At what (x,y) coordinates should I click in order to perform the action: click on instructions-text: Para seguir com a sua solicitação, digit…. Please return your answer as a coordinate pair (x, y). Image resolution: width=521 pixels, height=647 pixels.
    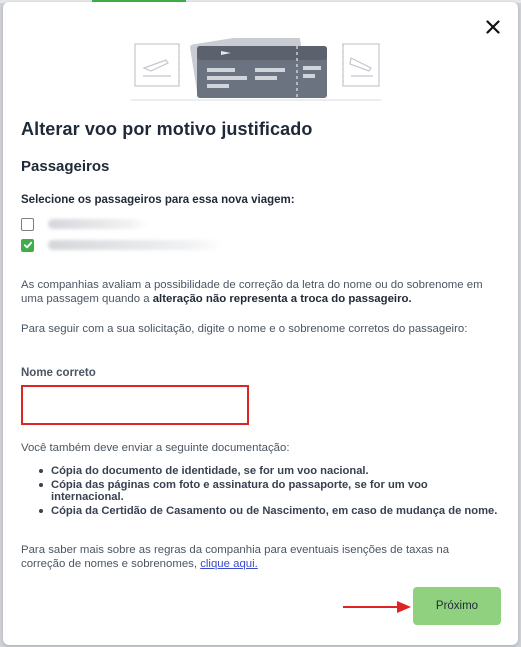
    Looking at the image, I should click on (244, 329).